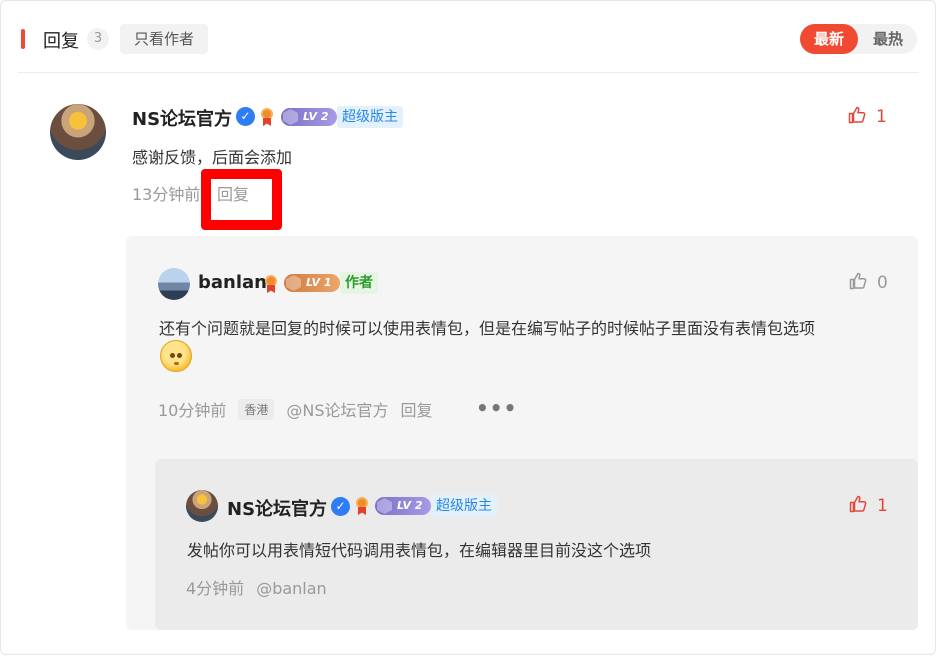  What do you see at coordinates (192, 410) in the screenshot?
I see `reply-time: 10分钟前` at bounding box center [192, 410].